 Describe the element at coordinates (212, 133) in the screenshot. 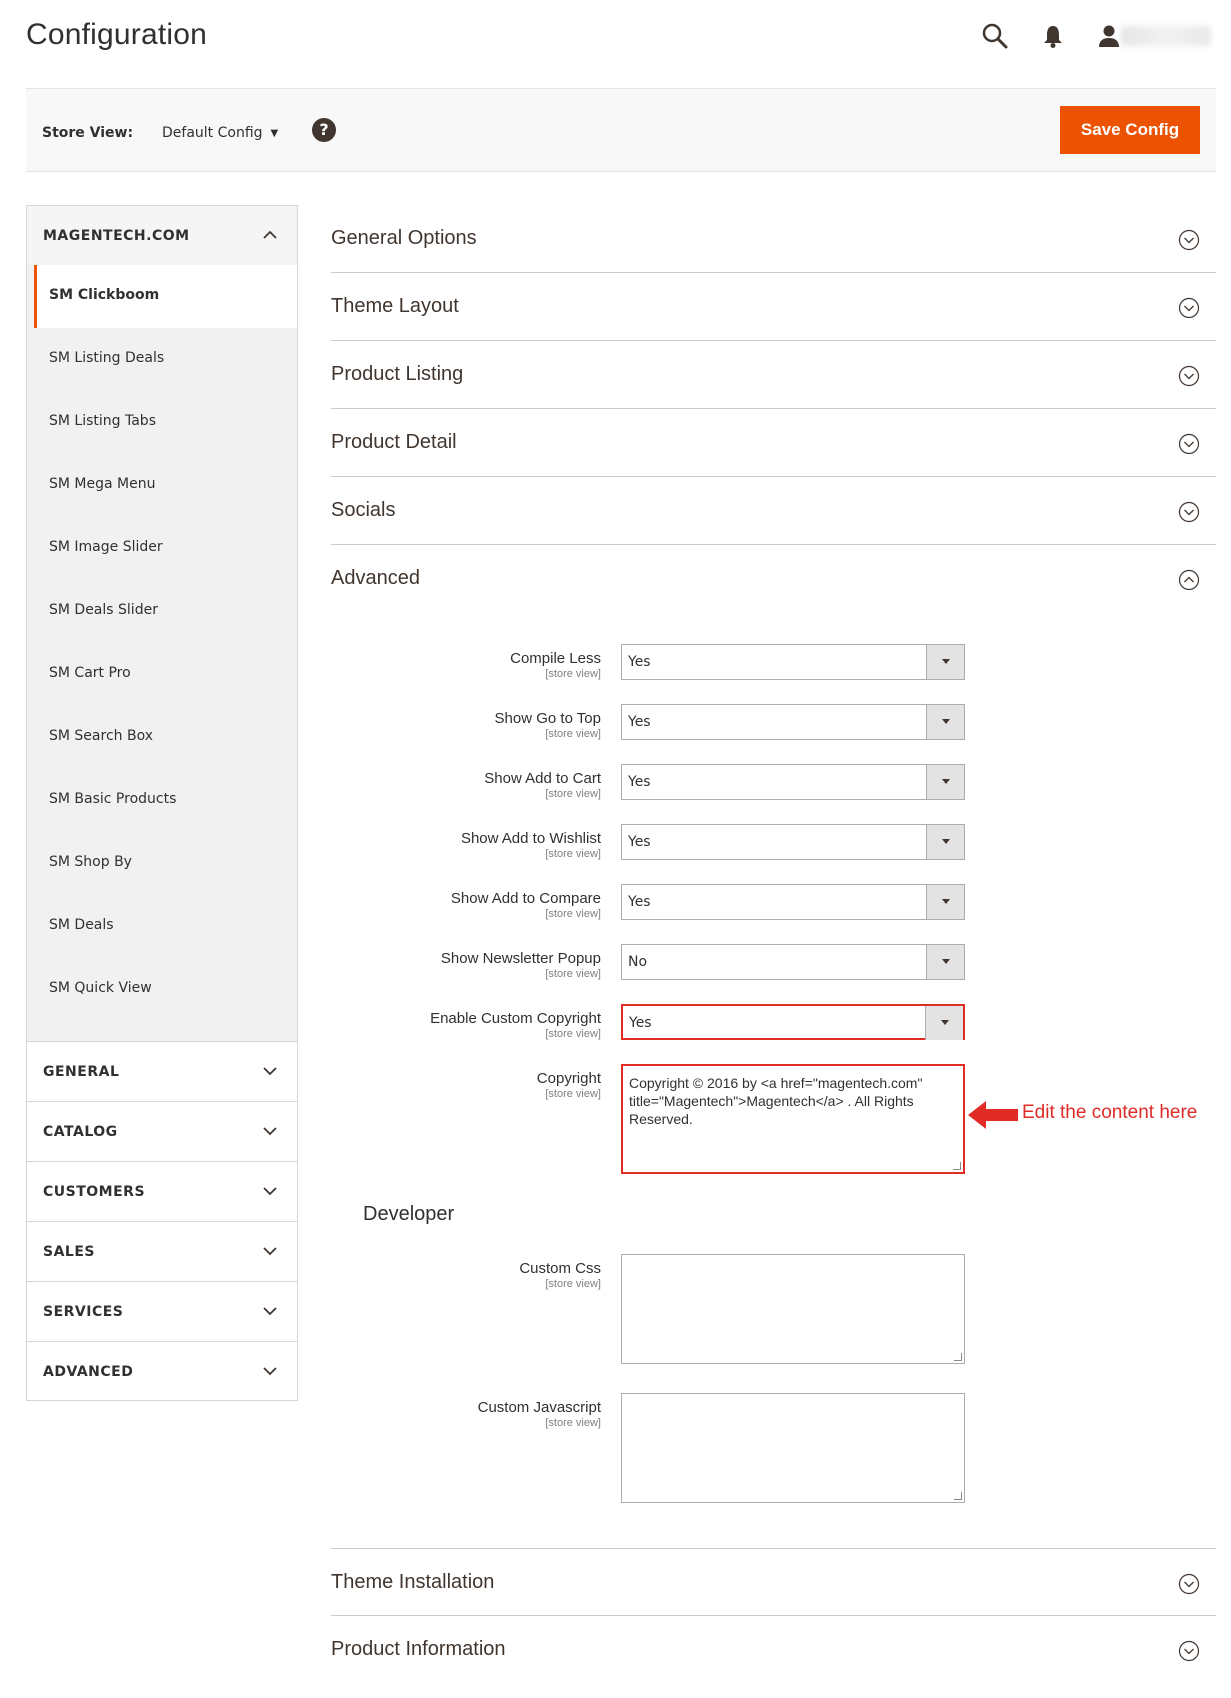

I see `store-view-selected: Default Config` at that location.